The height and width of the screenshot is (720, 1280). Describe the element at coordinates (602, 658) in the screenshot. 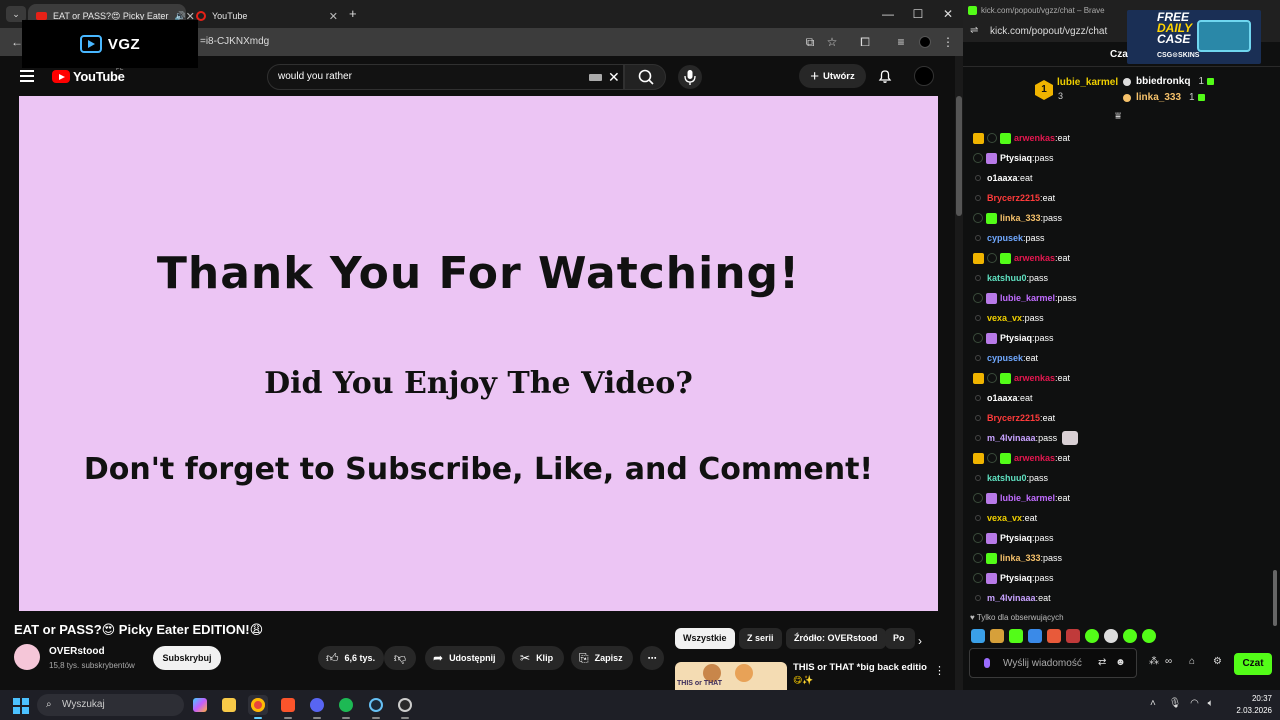

I see `save-button: ⎘ Zapisz` at that location.